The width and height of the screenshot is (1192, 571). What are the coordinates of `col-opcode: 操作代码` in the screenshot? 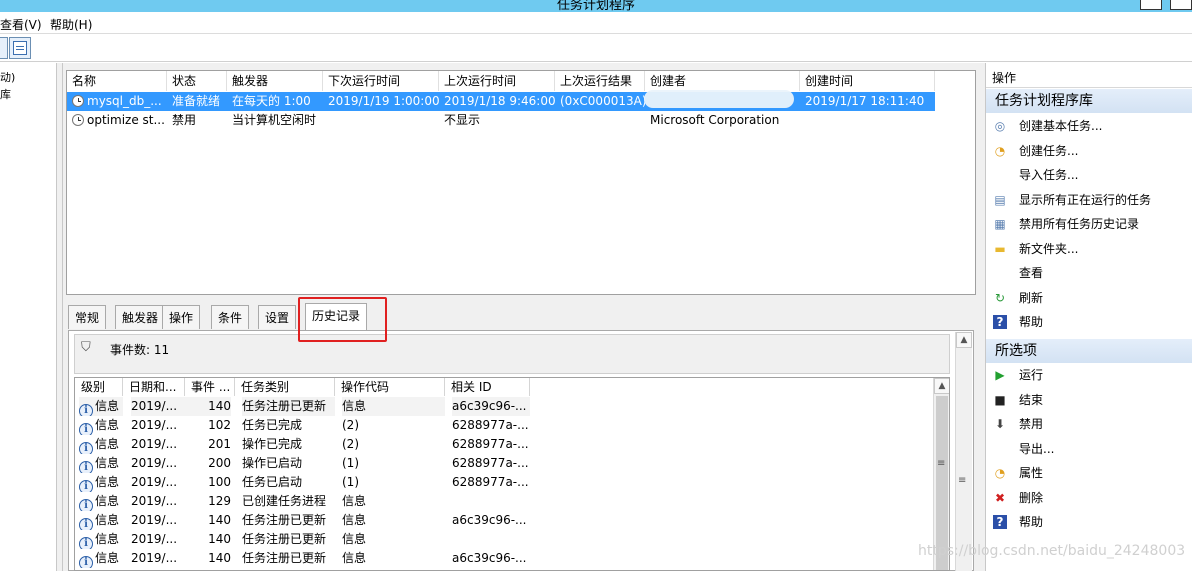 It's located at (390, 387).